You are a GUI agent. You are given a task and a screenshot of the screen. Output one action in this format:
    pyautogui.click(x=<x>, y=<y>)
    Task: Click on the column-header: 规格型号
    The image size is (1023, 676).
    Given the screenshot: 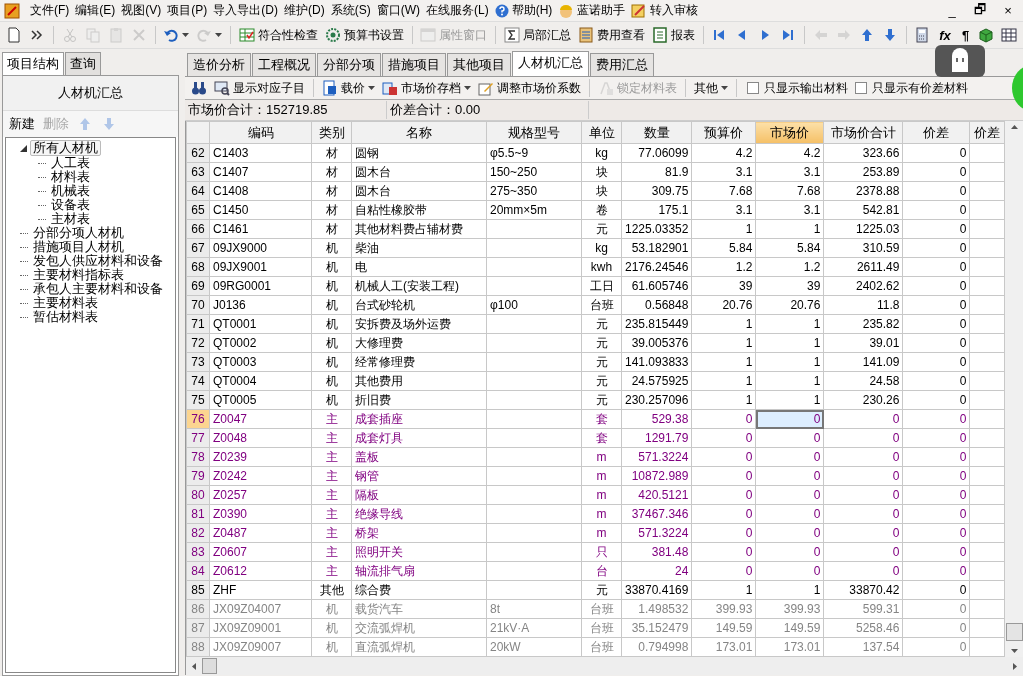 What is the action you would take?
    pyautogui.click(x=534, y=132)
    